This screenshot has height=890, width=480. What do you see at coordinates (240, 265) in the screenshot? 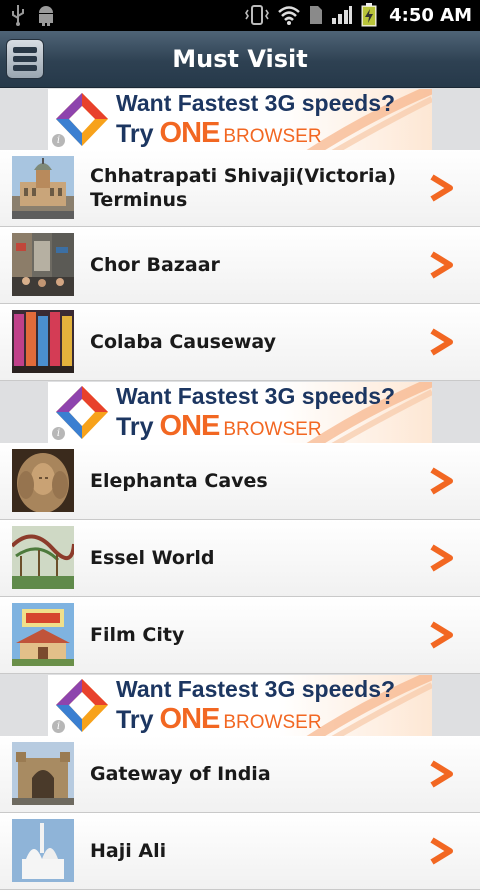
I see `list-item: Chor Bazaar` at bounding box center [240, 265].